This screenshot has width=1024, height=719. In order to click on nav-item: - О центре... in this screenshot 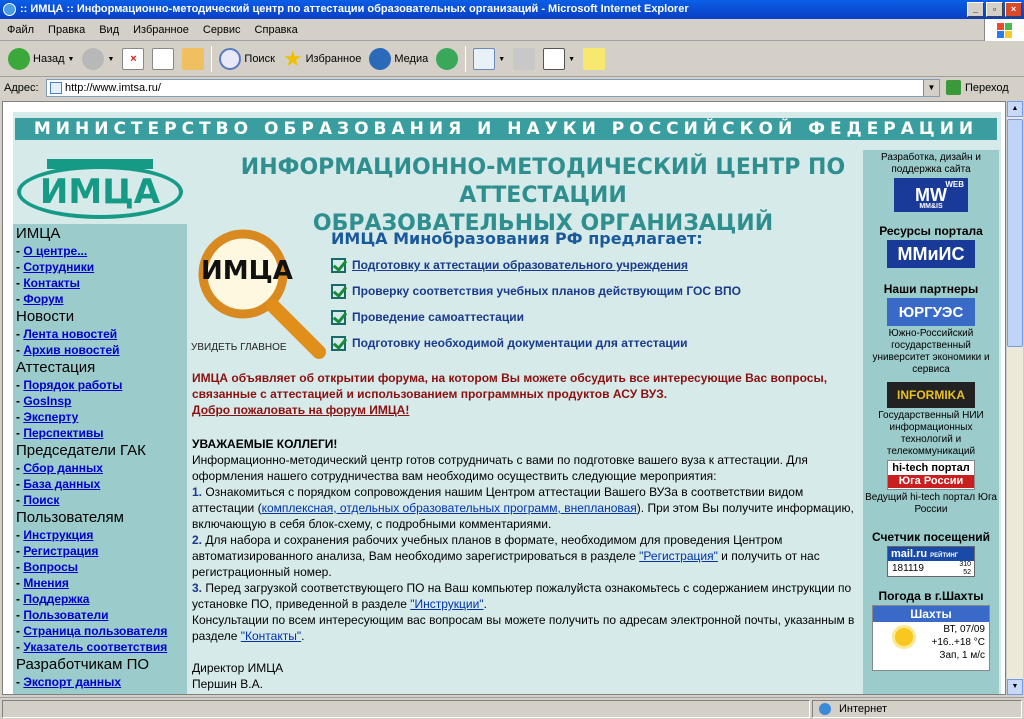, I will do `click(52, 251)`.